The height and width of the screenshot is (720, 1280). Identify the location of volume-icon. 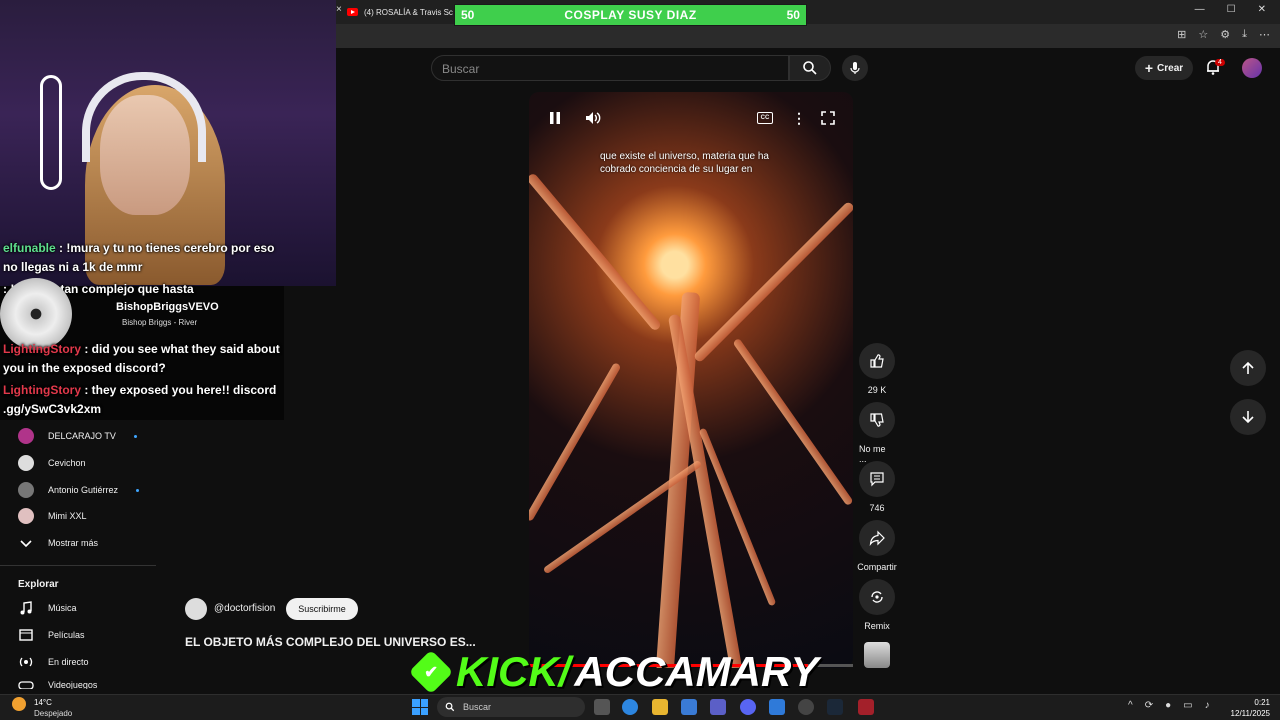
(593, 118).